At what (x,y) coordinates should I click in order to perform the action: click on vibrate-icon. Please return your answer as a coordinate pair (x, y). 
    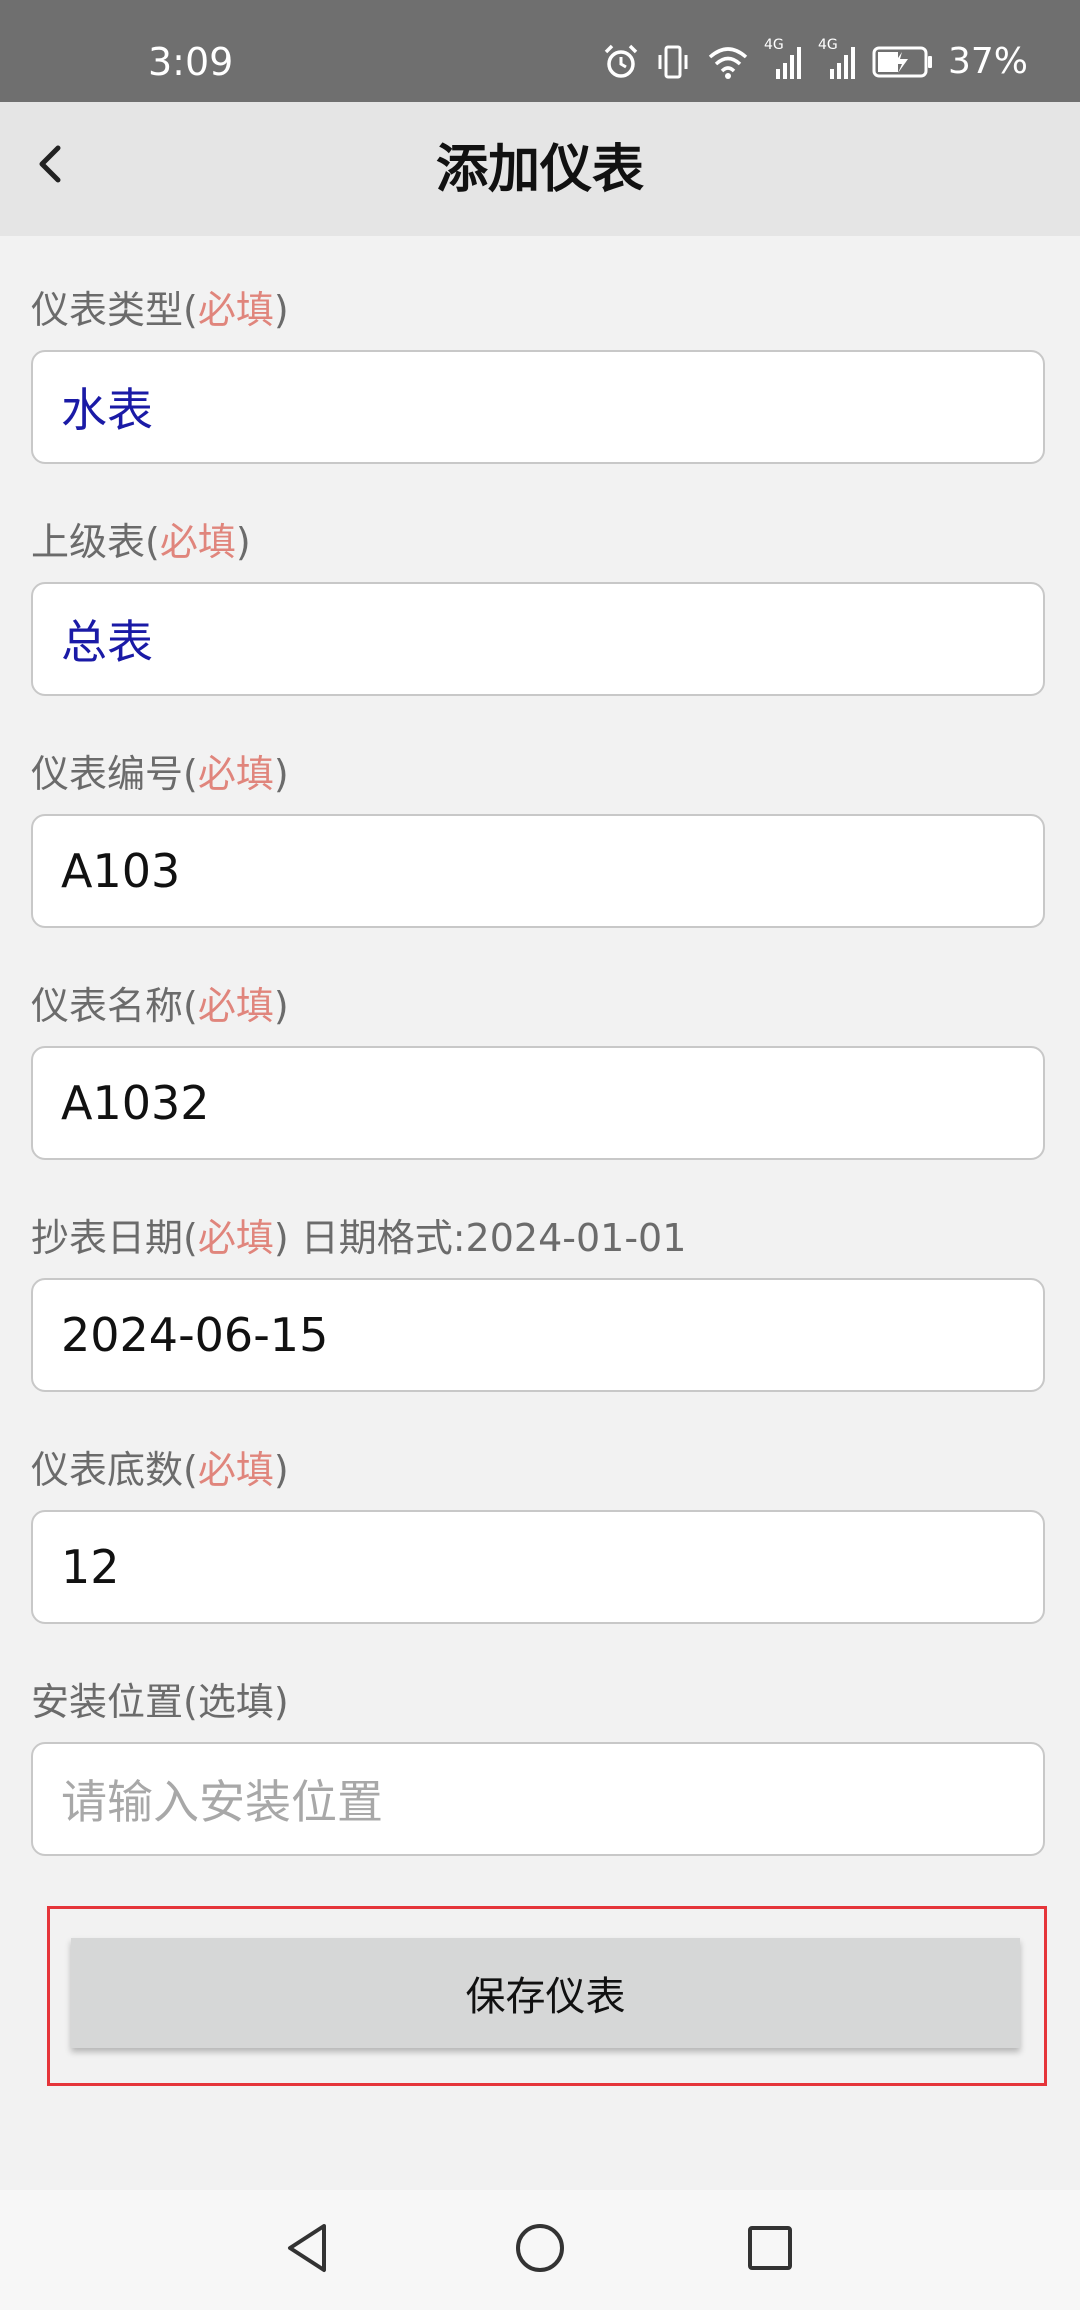
    Looking at the image, I should click on (673, 62).